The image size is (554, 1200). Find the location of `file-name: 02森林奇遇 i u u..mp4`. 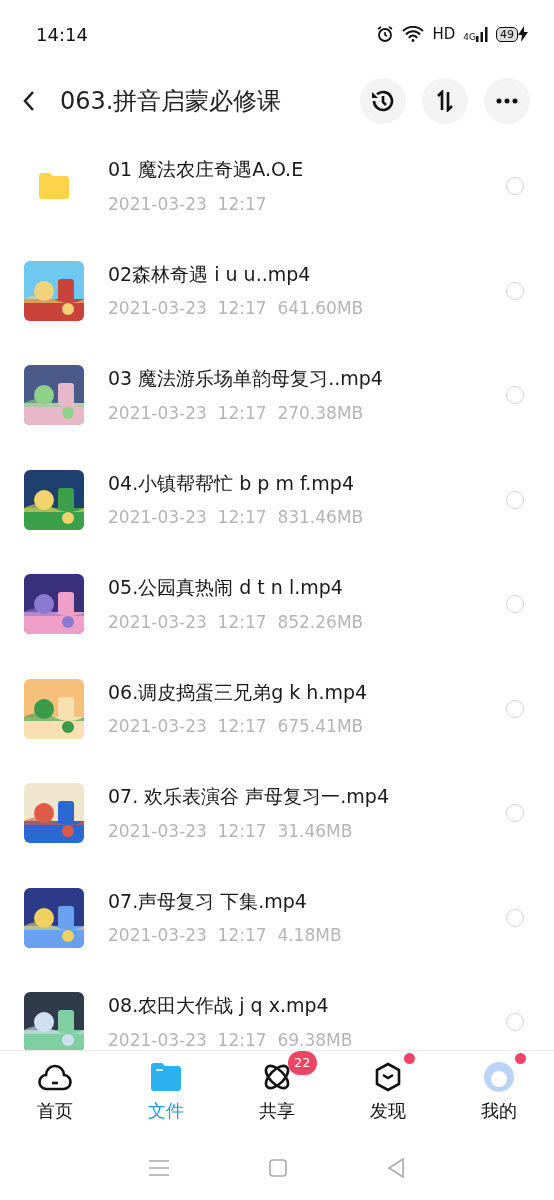

file-name: 02森林奇遇 i u u..mp4 is located at coordinates (210, 274).